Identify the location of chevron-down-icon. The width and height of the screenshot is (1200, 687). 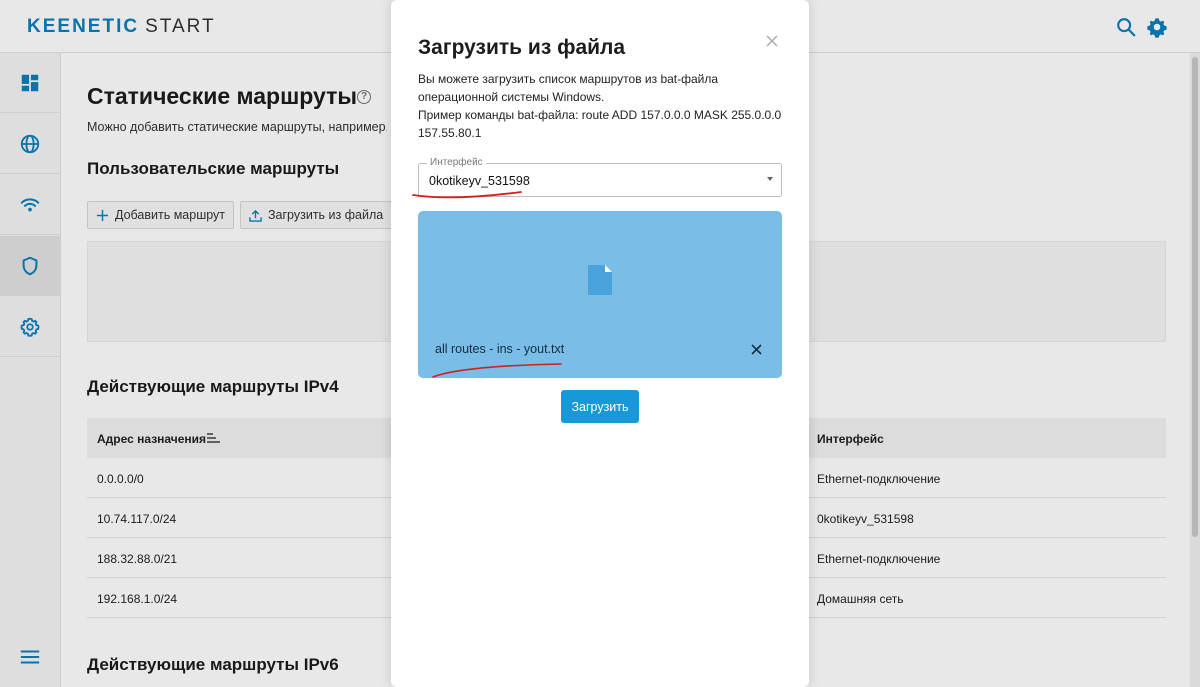
(770, 179).